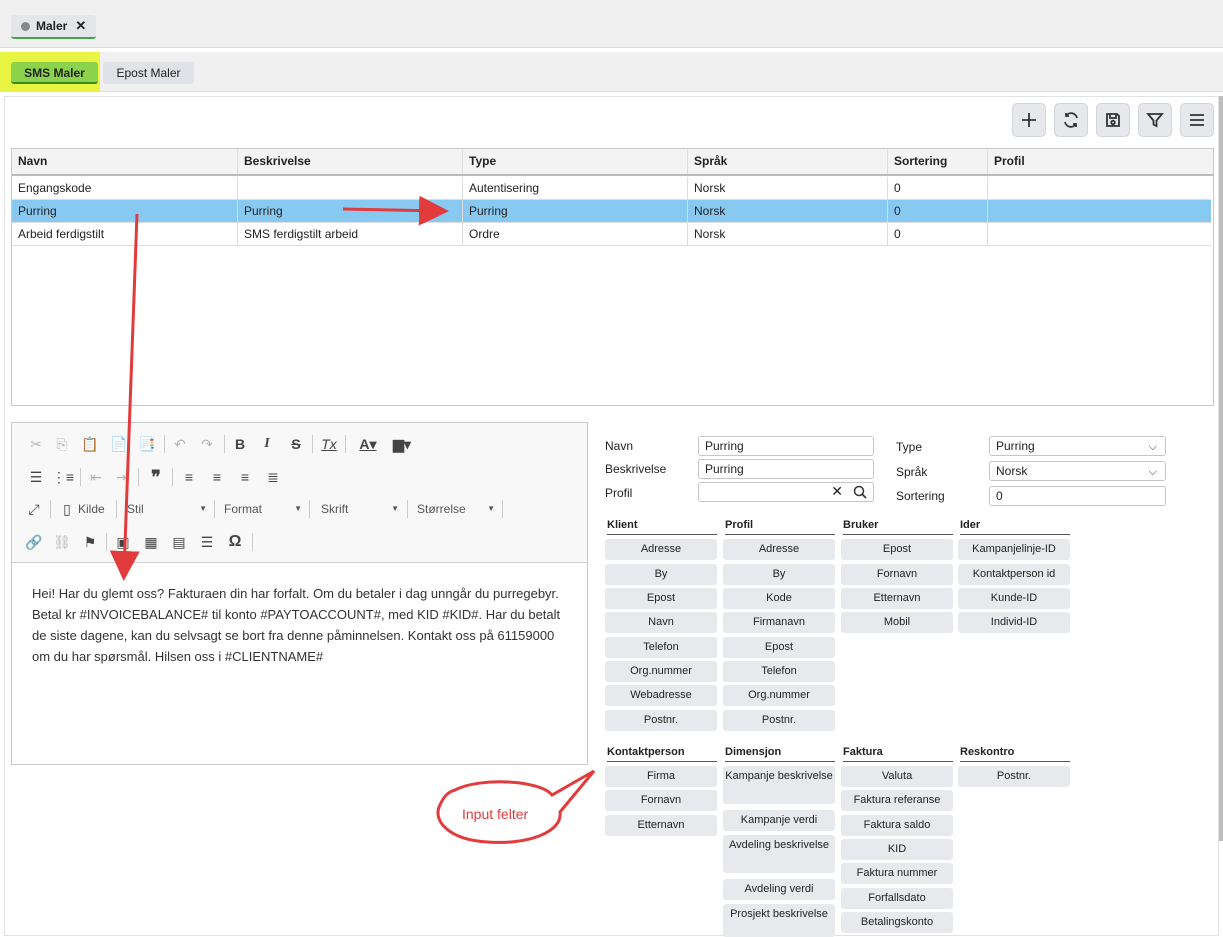 The width and height of the screenshot is (1223, 937). I want to click on insert-profil-kode: Kode, so click(779, 598).